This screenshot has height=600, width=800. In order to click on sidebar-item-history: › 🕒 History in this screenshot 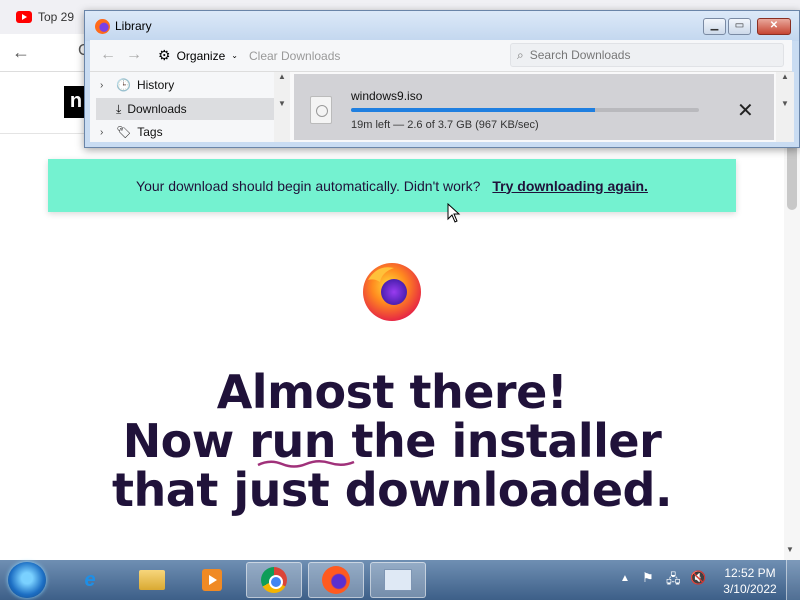, I will do `click(185, 85)`.